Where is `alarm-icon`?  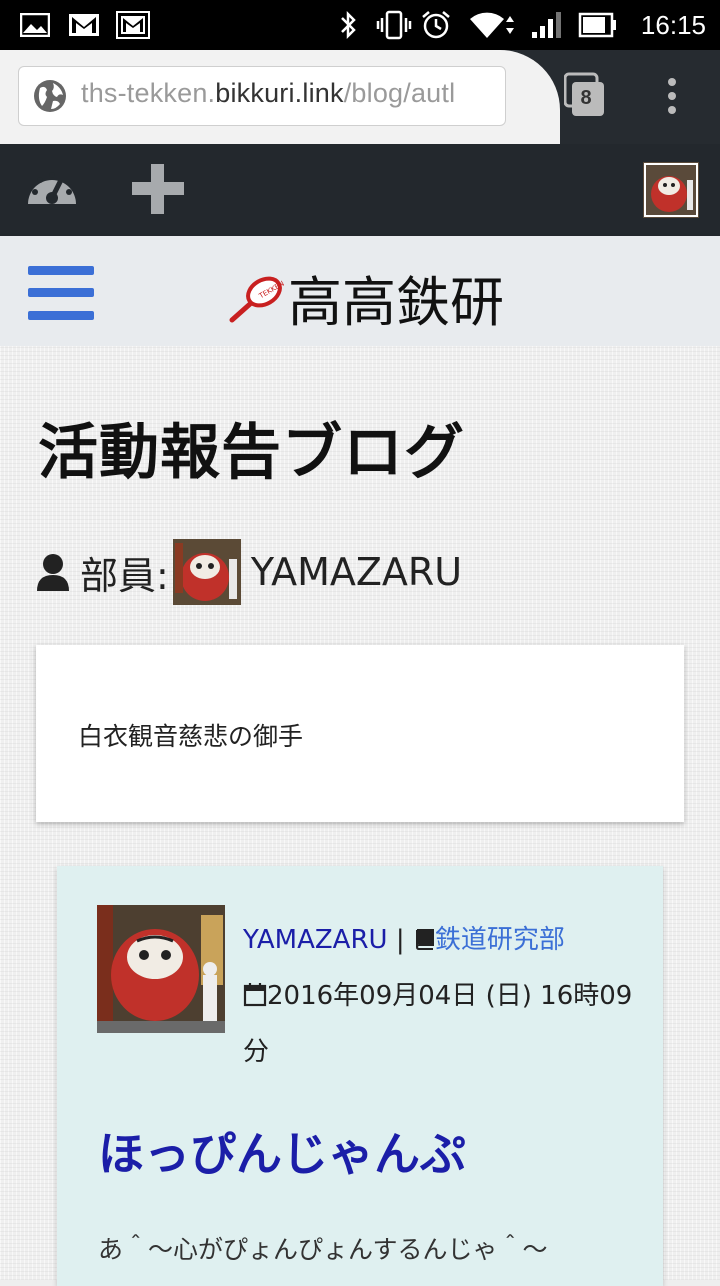 alarm-icon is located at coordinates (436, 25).